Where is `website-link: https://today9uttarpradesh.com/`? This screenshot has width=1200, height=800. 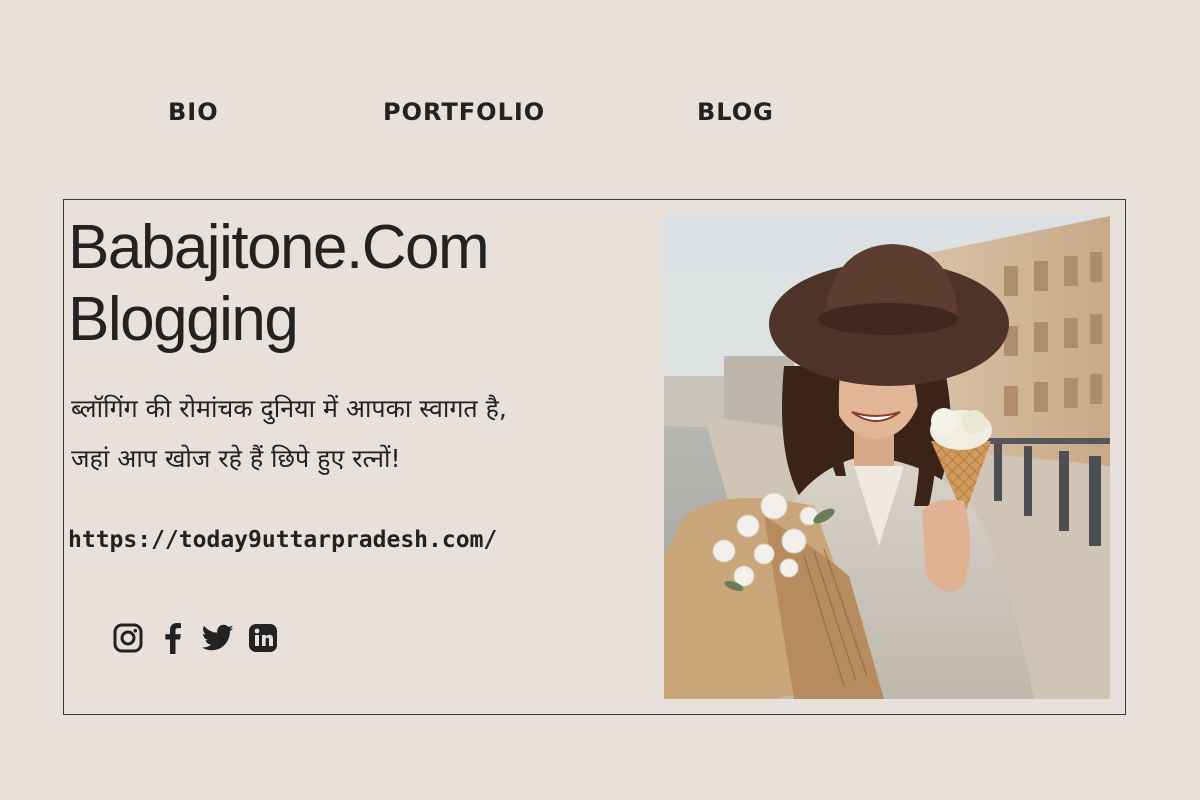 website-link: https://today9uttarpradesh.com/ is located at coordinates (282, 540).